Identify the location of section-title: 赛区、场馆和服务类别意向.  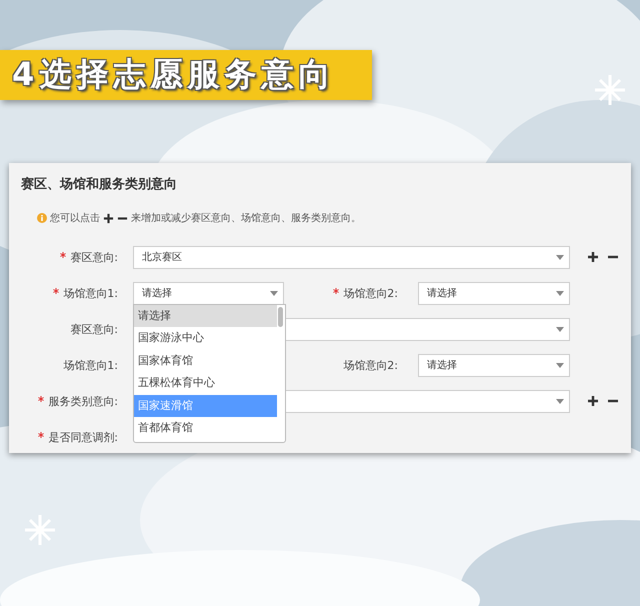
(99, 184).